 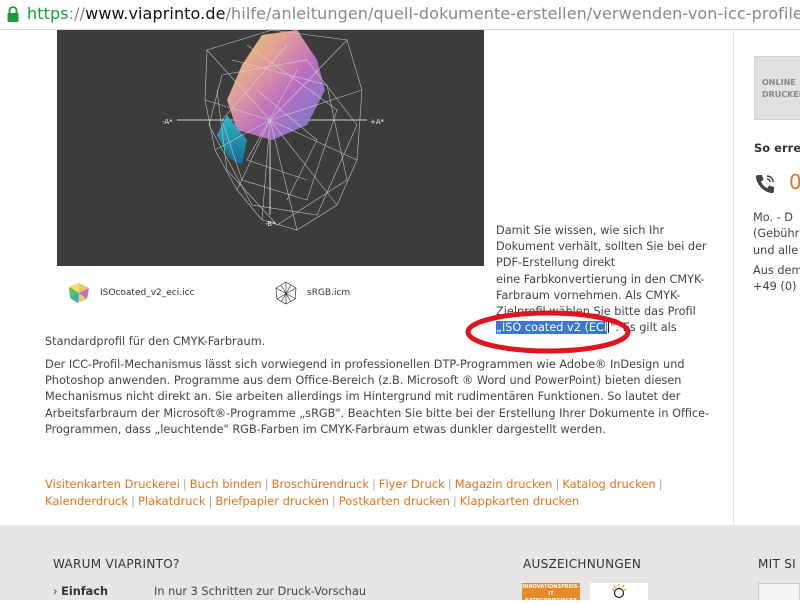 I want to click on banner-line-2: DRUCKER, so click(x=781, y=94).